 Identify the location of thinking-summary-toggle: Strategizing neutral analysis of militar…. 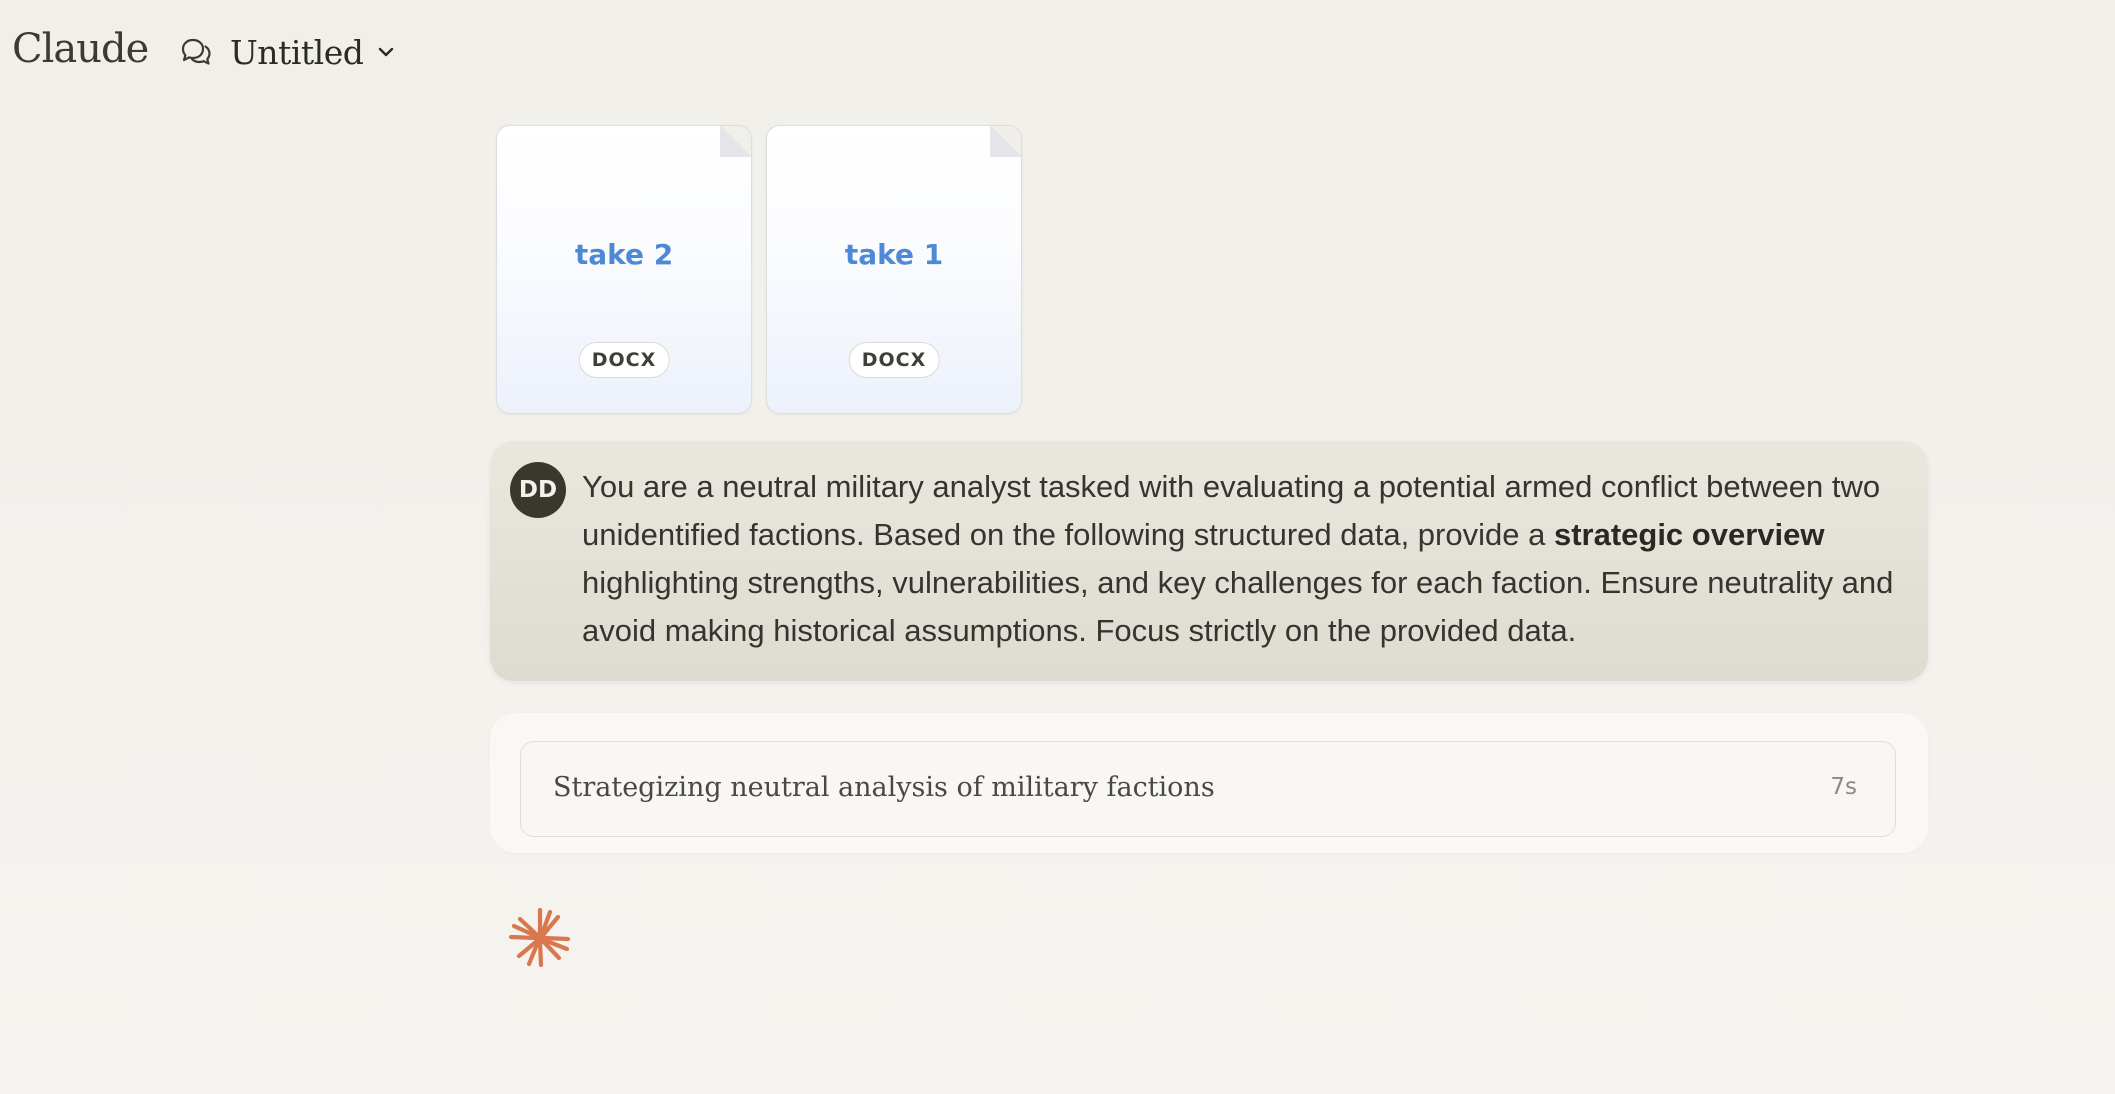
(1208, 789).